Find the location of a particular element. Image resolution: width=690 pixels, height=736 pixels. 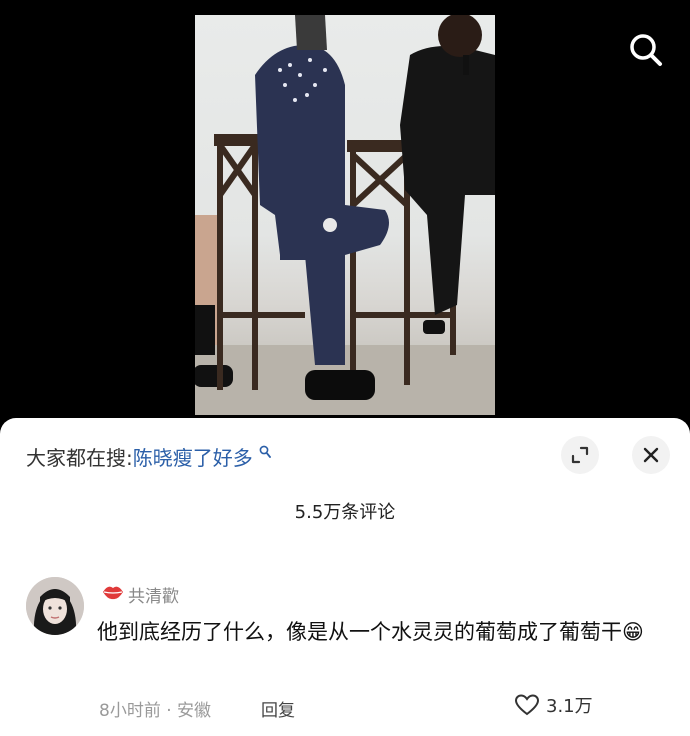

close-button is located at coordinates (651, 455).